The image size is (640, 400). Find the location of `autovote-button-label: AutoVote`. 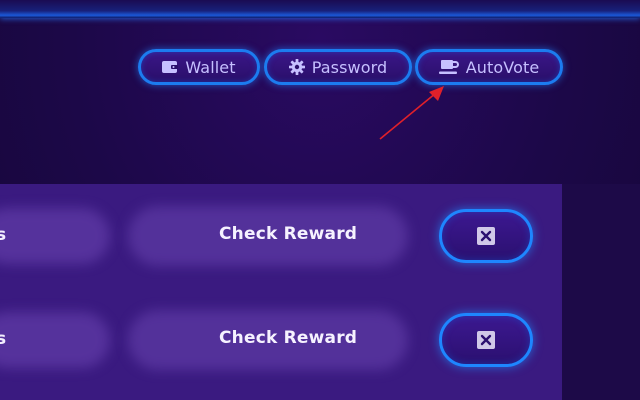

autovote-button-label: AutoVote is located at coordinates (502, 67).